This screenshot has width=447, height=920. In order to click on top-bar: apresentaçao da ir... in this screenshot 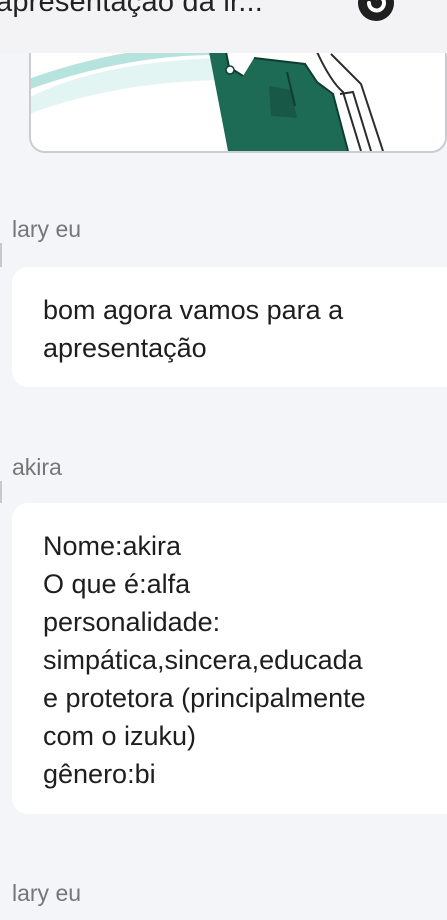, I will do `click(223, 26)`.